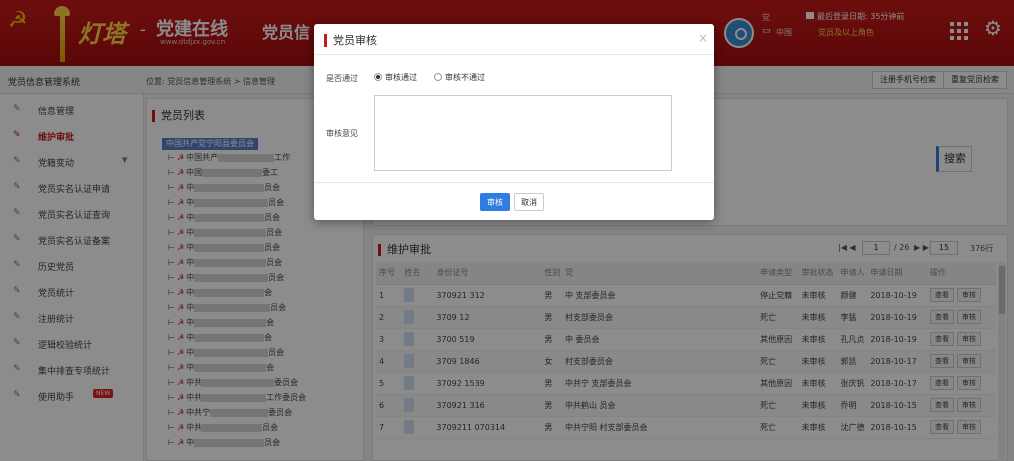  What do you see at coordinates (438, 77) in the screenshot?
I see `radio-dot` at bounding box center [438, 77].